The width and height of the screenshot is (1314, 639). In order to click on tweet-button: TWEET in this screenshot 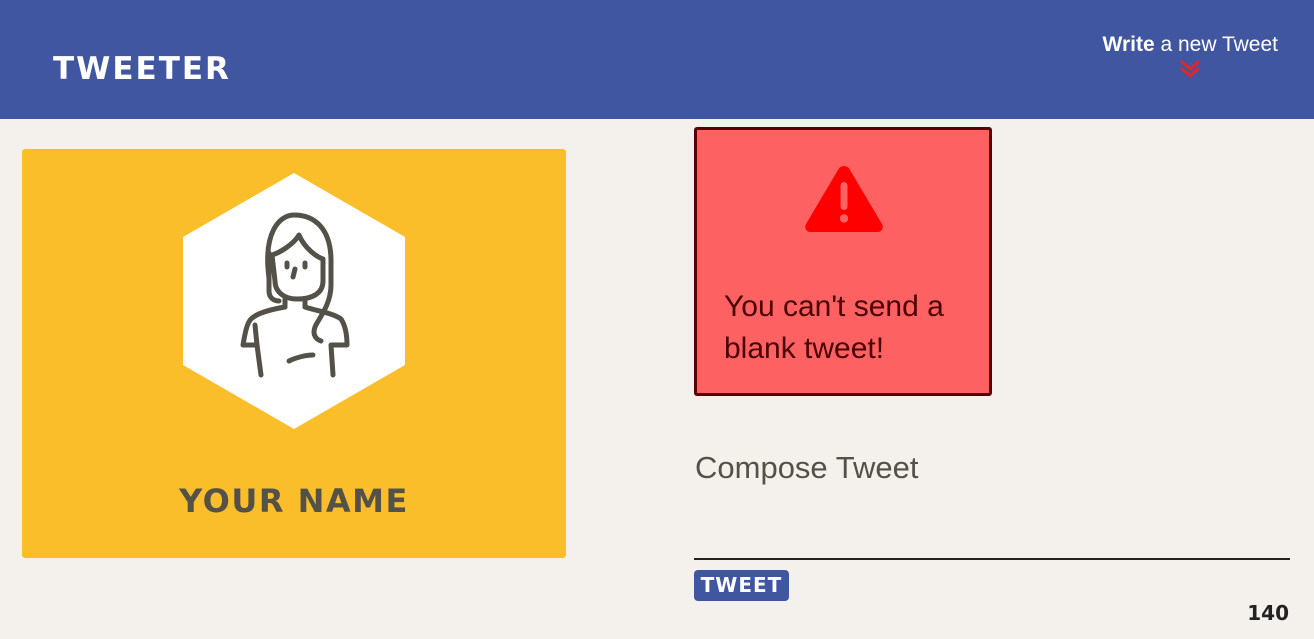, I will do `click(741, 585)`.